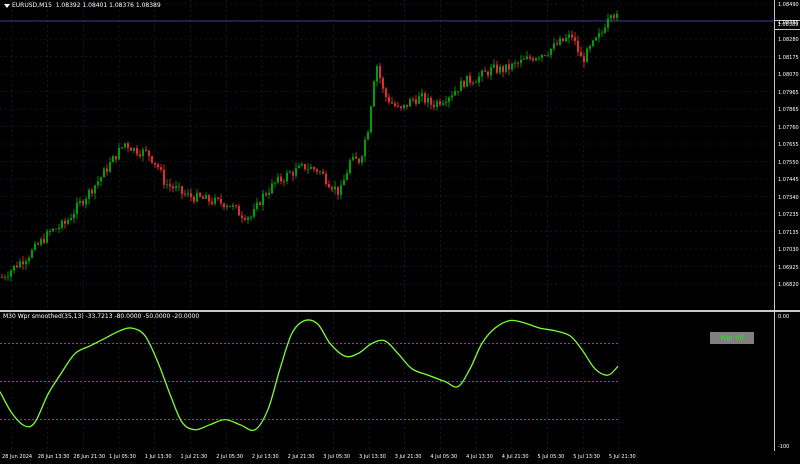 Image resolution: width=800 pixels, height=464 pixels. What do you see at coordinates (788, 215) in the screenshot?
I see `price-axis-label: 1.07235` at bounding box center [788, 215].